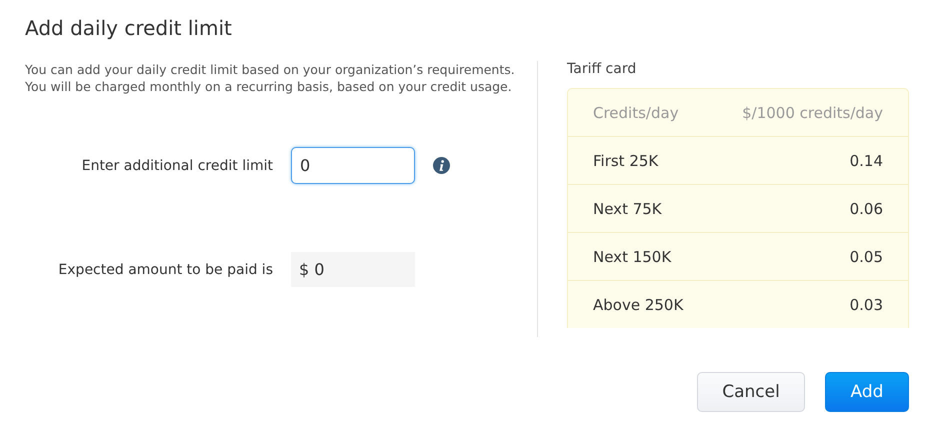 This screenshot has height=432, width=926. I want to click on column-header: $/1000 credits/day, so click(812, 113).